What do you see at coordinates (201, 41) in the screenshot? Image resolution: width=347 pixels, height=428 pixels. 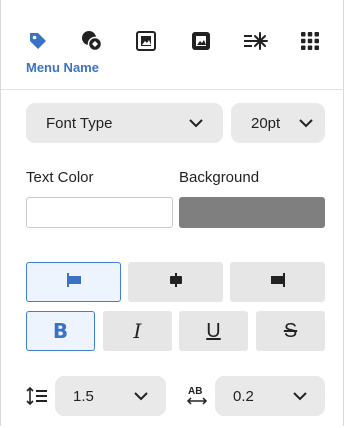 I see `image-filled-icon` at bounding box center [201, 41].